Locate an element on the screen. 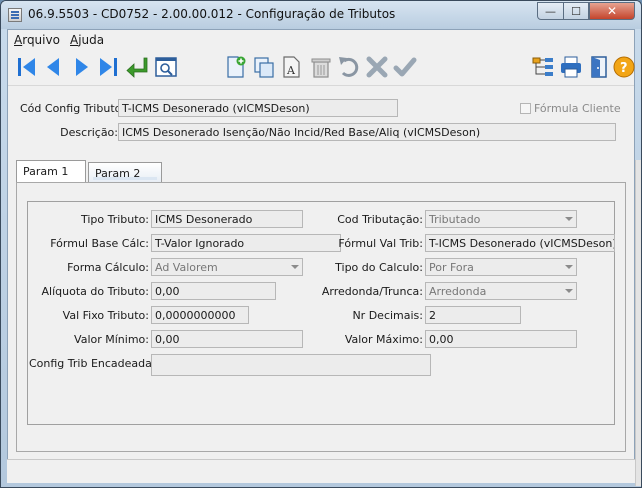 This screenshot has width=642, height=488. app-icon is located at coordinates (15, 15).